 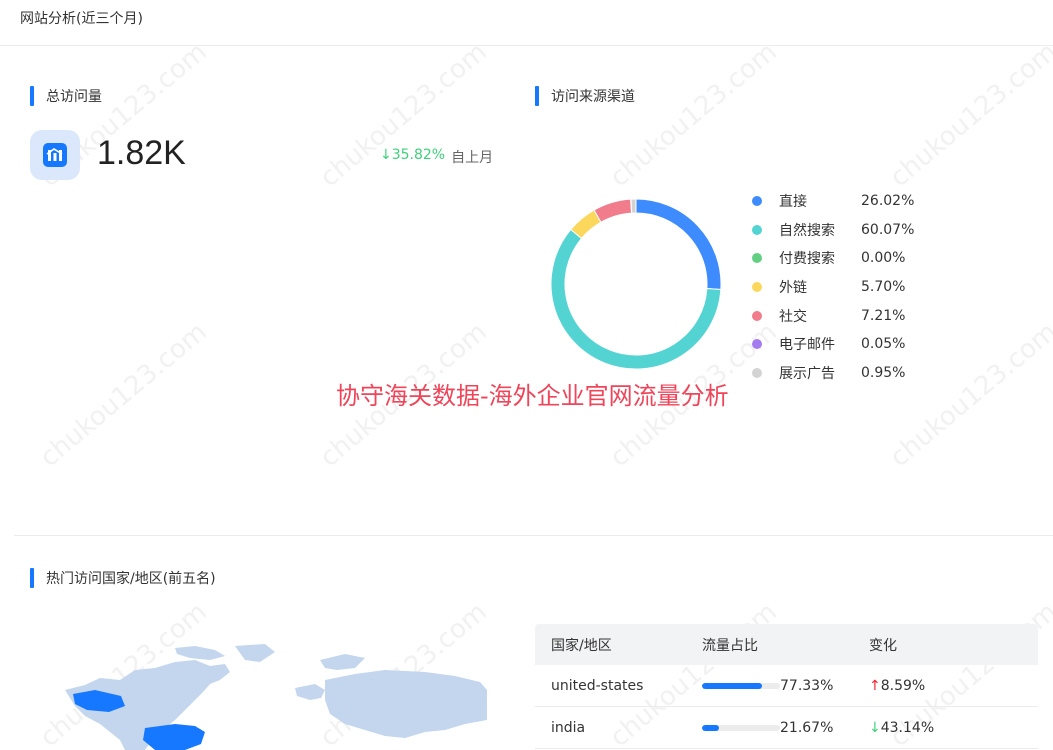 I want to click on legend-label: 直接, so click(x=793, y=202).